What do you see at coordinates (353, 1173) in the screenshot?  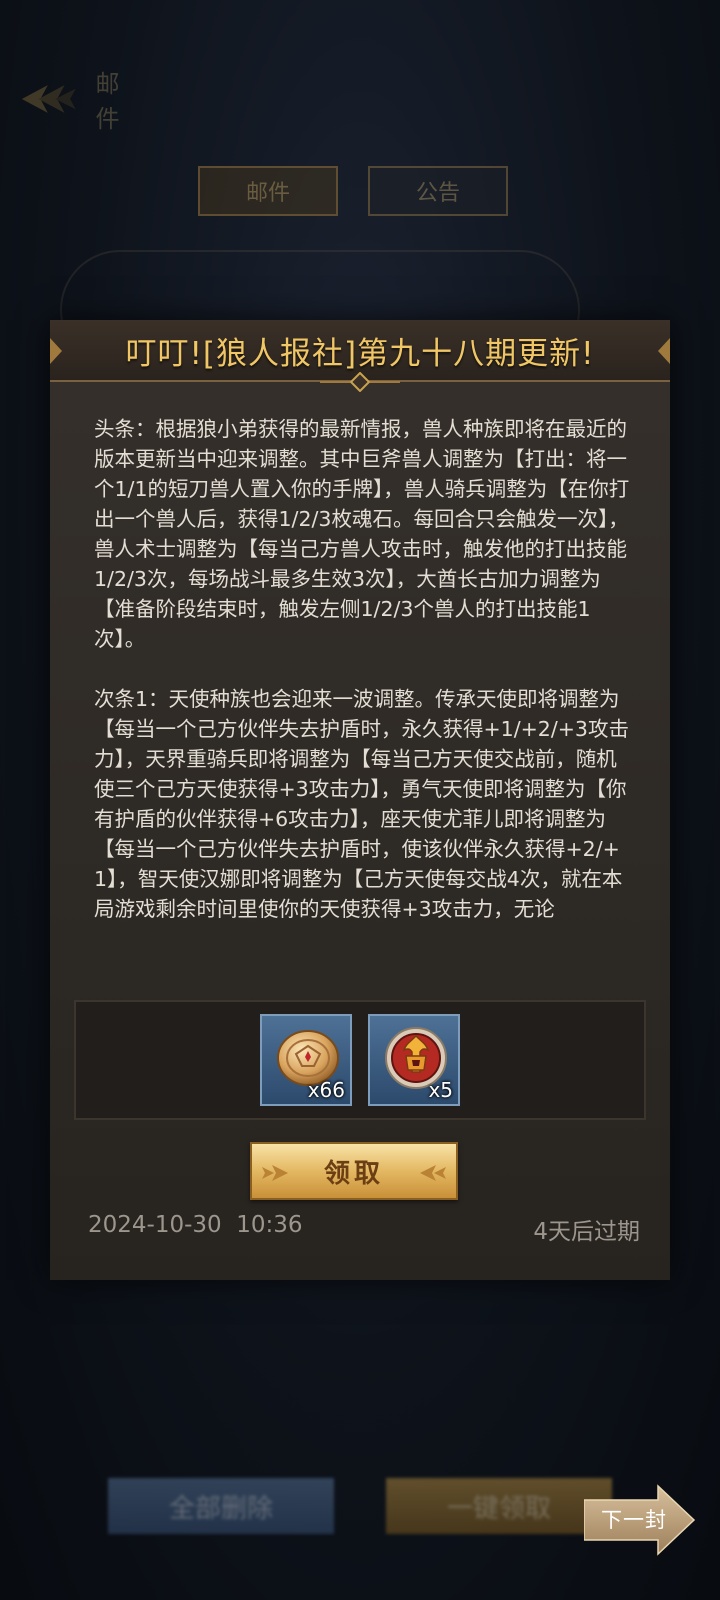 I see `claim-label: 领取` at bounding box center [353, 1173].